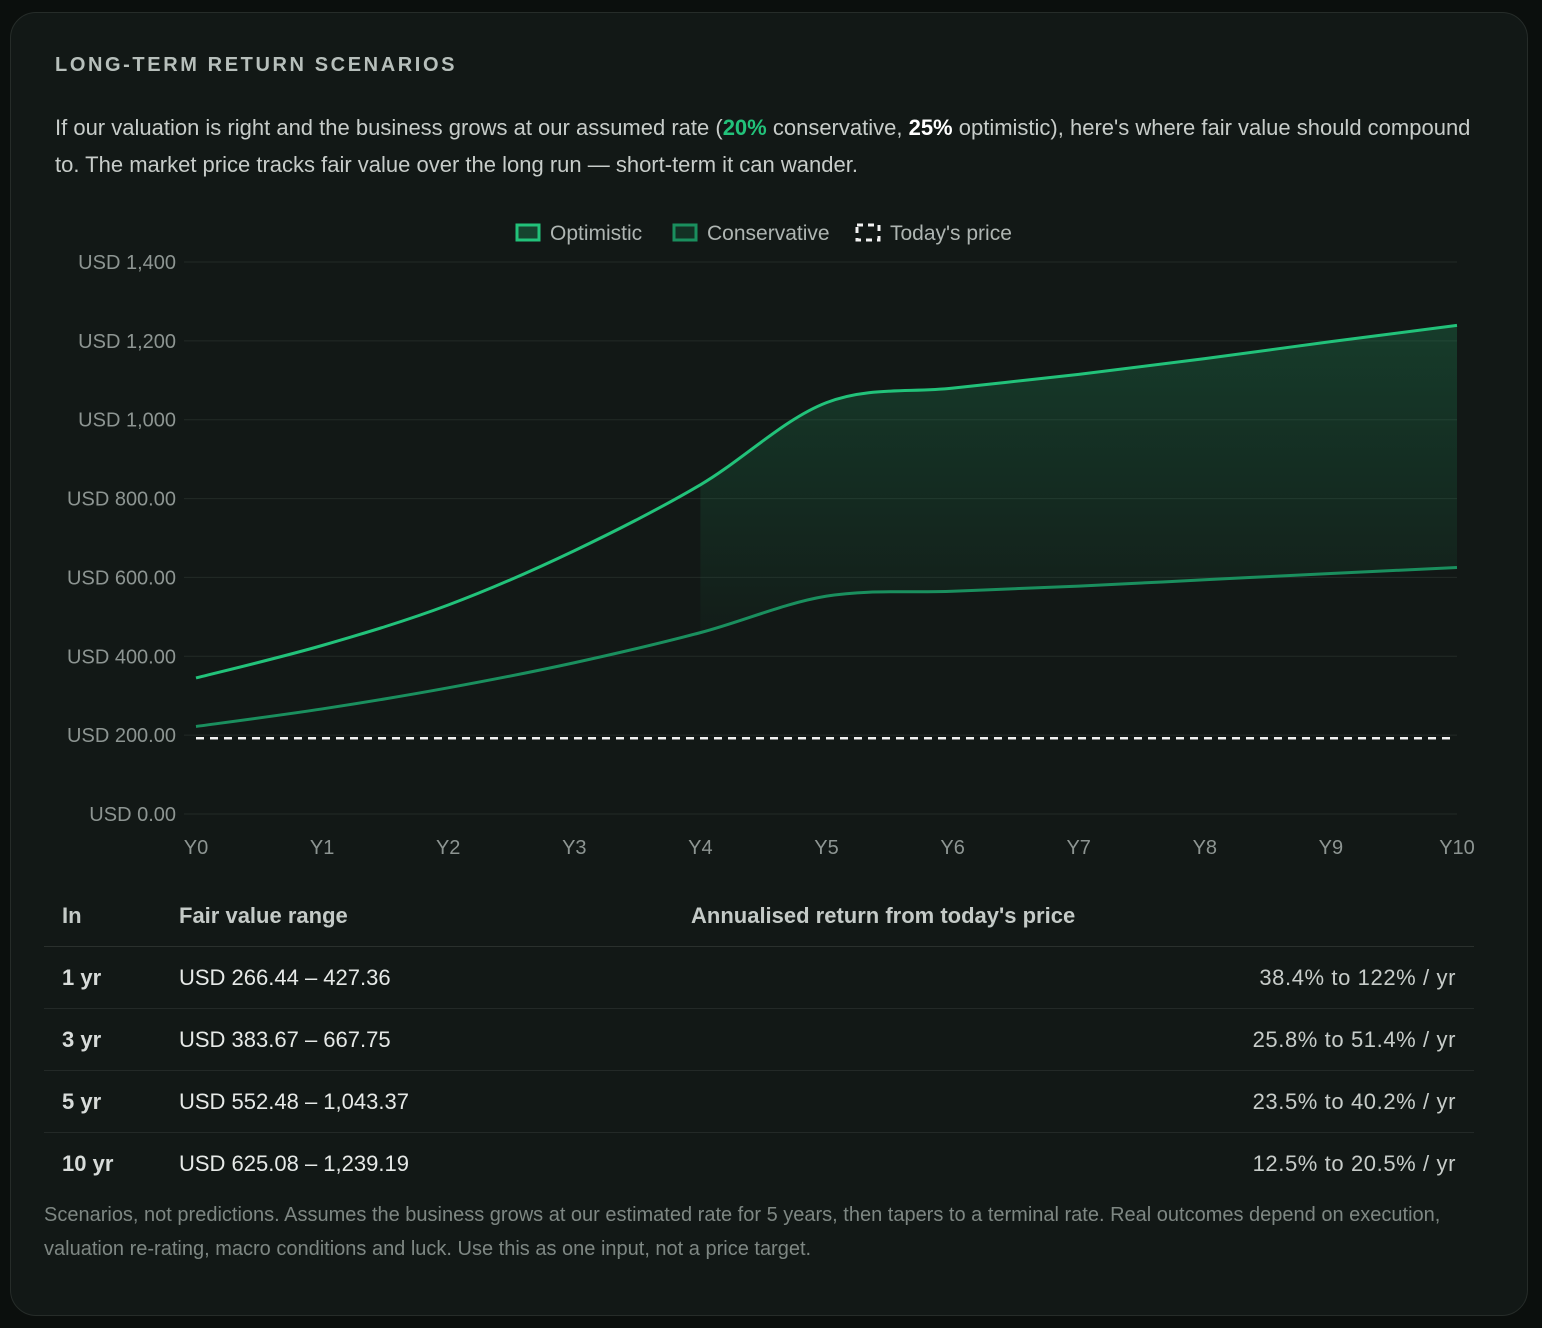  Describe the element at coordinates (111, 977) in the screenshot. I see `row-horizon: 1 yr` at that location.